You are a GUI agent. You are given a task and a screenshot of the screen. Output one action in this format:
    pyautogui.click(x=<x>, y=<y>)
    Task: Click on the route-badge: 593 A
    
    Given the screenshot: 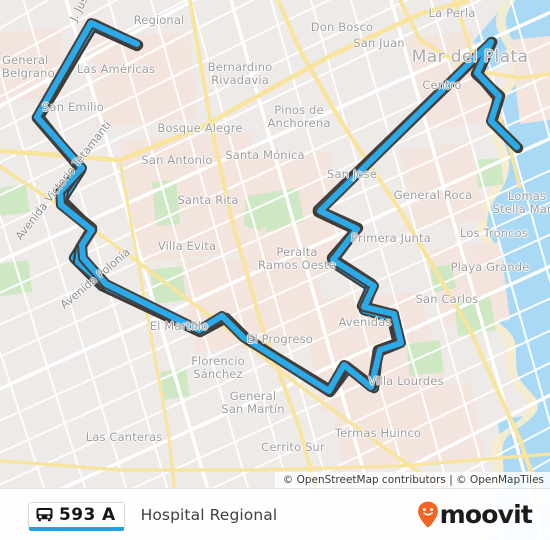 What is the action you would take?
    pyautogui.click(x=76, y=516)
    